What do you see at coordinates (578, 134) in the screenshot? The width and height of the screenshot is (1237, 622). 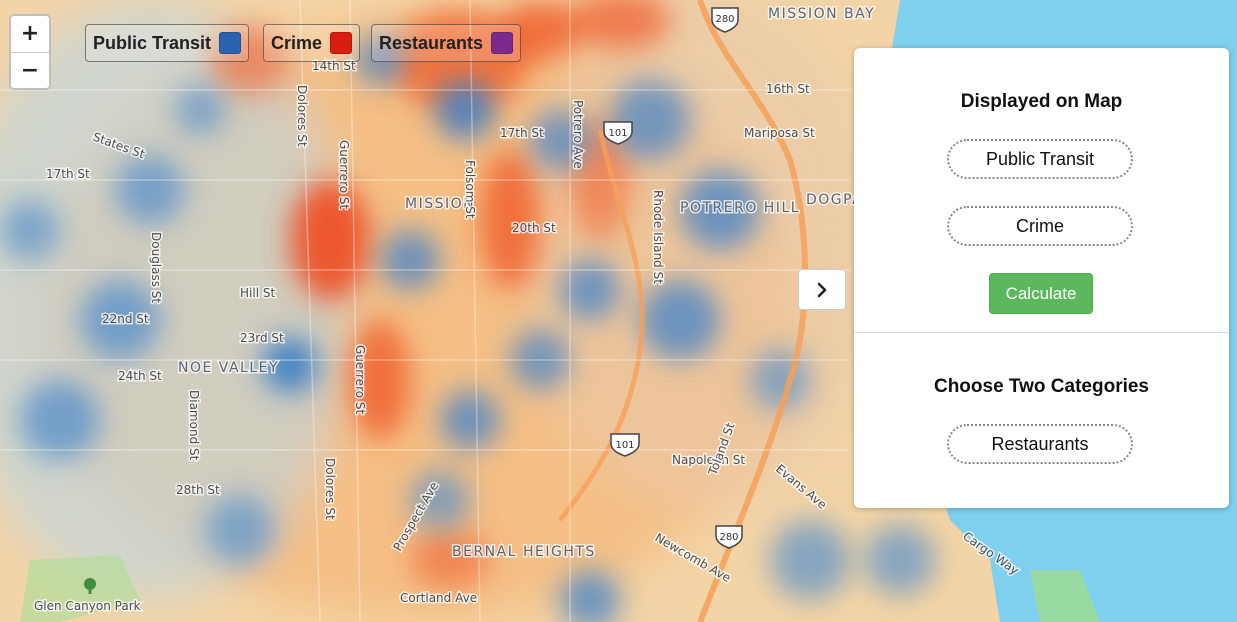 I see `label-potrero-ave: Potrero Ave` at bounding box center [578, 134].